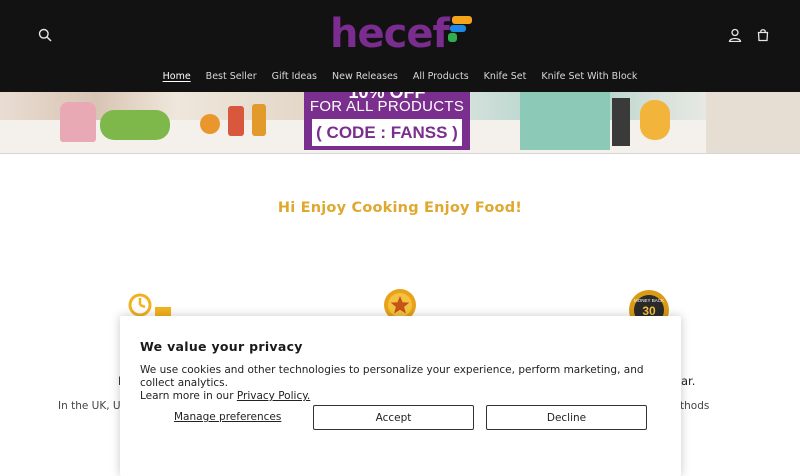  I want to click on search-icon, so click(45, 35).